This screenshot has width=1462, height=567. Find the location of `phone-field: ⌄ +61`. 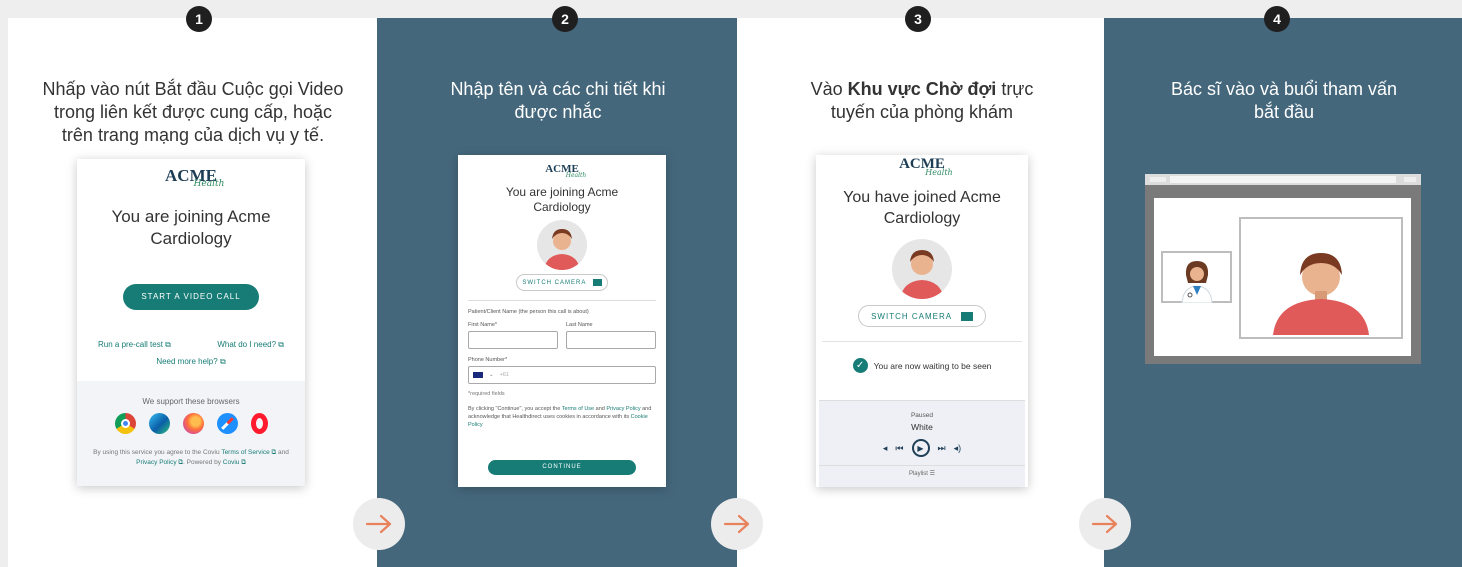

phone-field: ⌄ +61 is located at coordinates (562, 375).